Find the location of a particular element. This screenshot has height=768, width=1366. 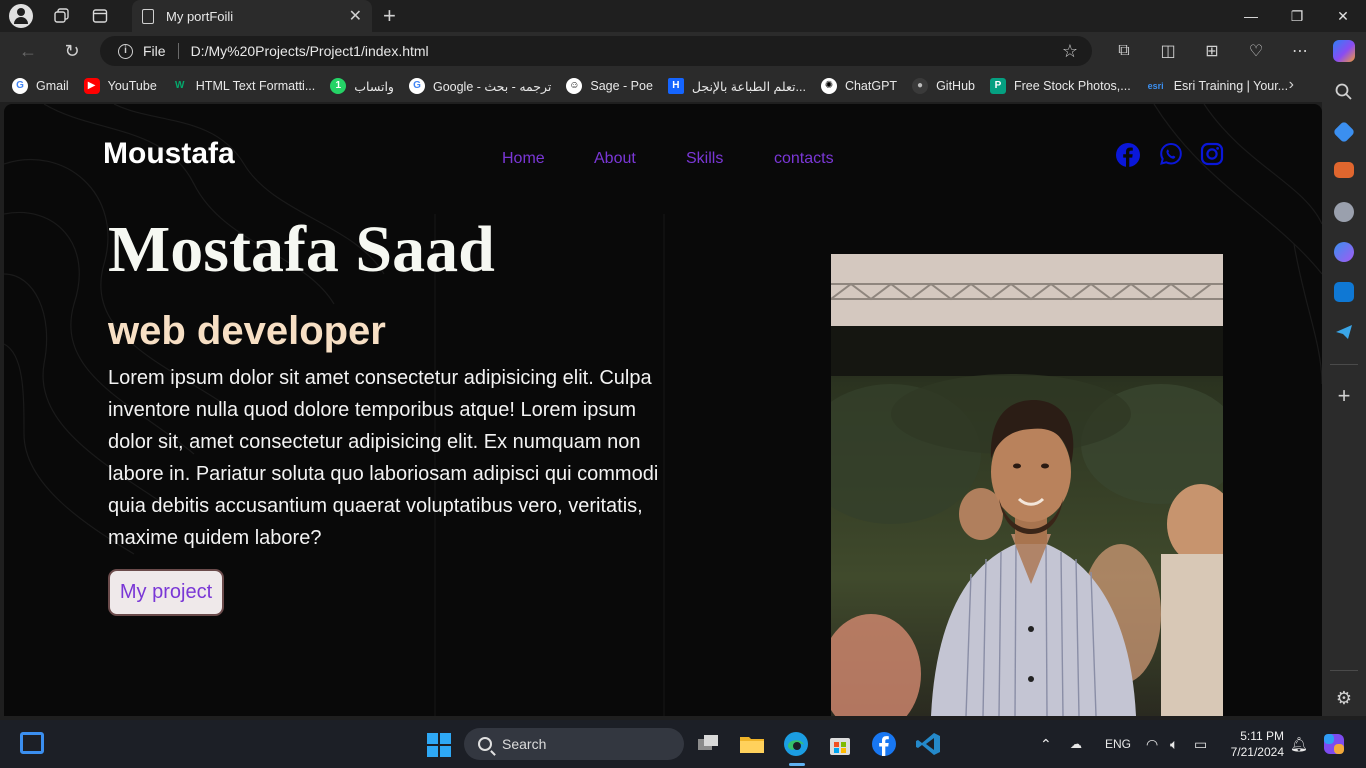

nav-about-link: About is located at coordinates (615, 159).